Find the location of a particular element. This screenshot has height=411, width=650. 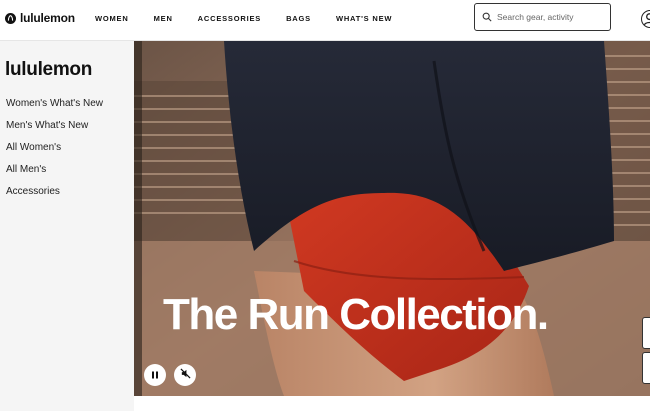

nav-women: WOMEN is located at coordinates (112, 18).